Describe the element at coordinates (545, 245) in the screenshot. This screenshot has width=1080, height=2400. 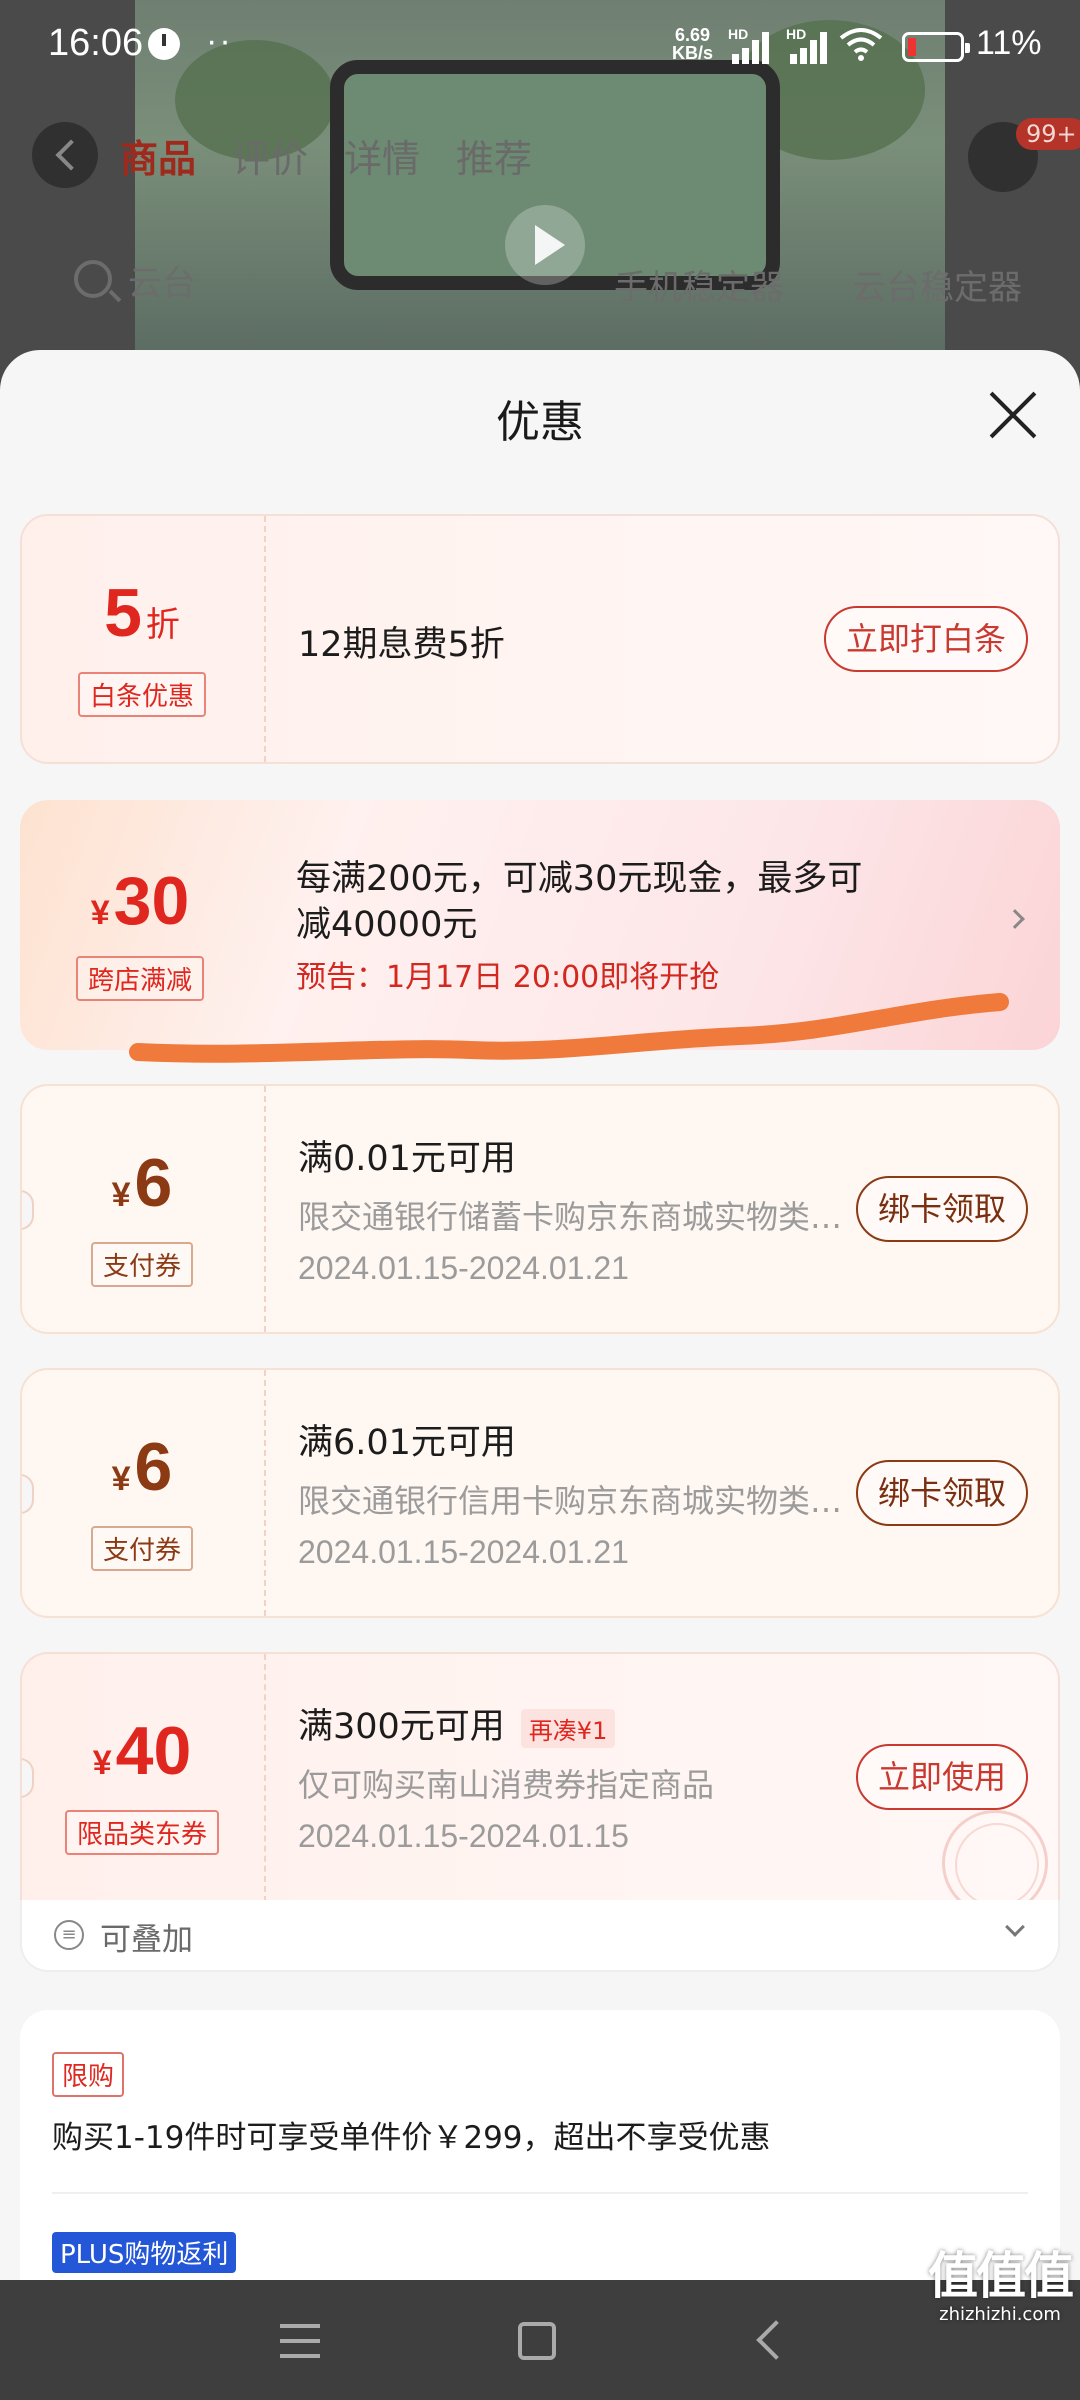
I see `play-icon` at that location.